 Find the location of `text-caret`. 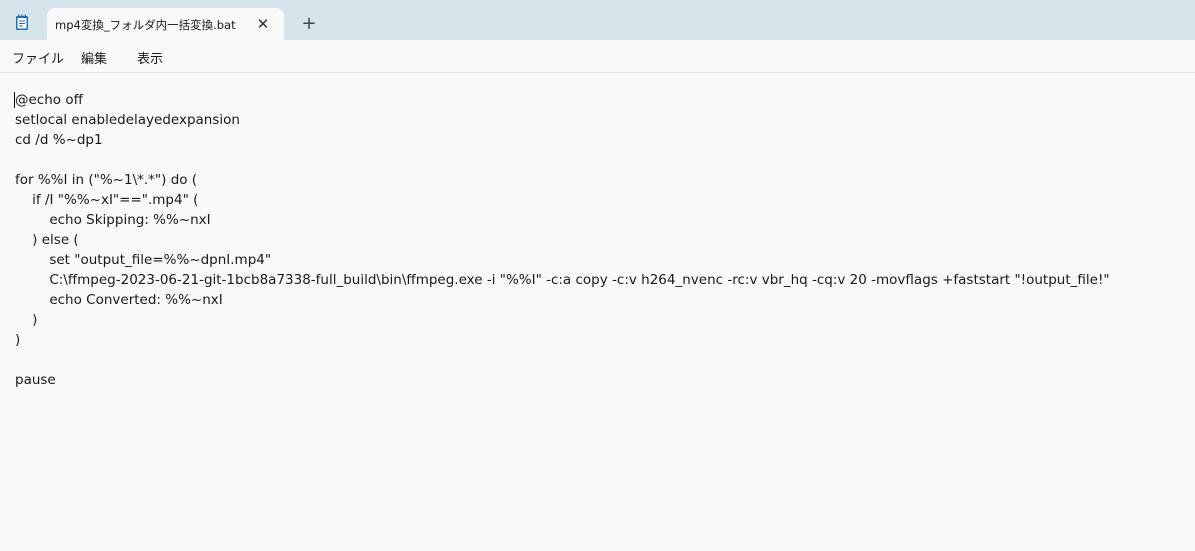

text-caret is located at coordinates (14, 100).